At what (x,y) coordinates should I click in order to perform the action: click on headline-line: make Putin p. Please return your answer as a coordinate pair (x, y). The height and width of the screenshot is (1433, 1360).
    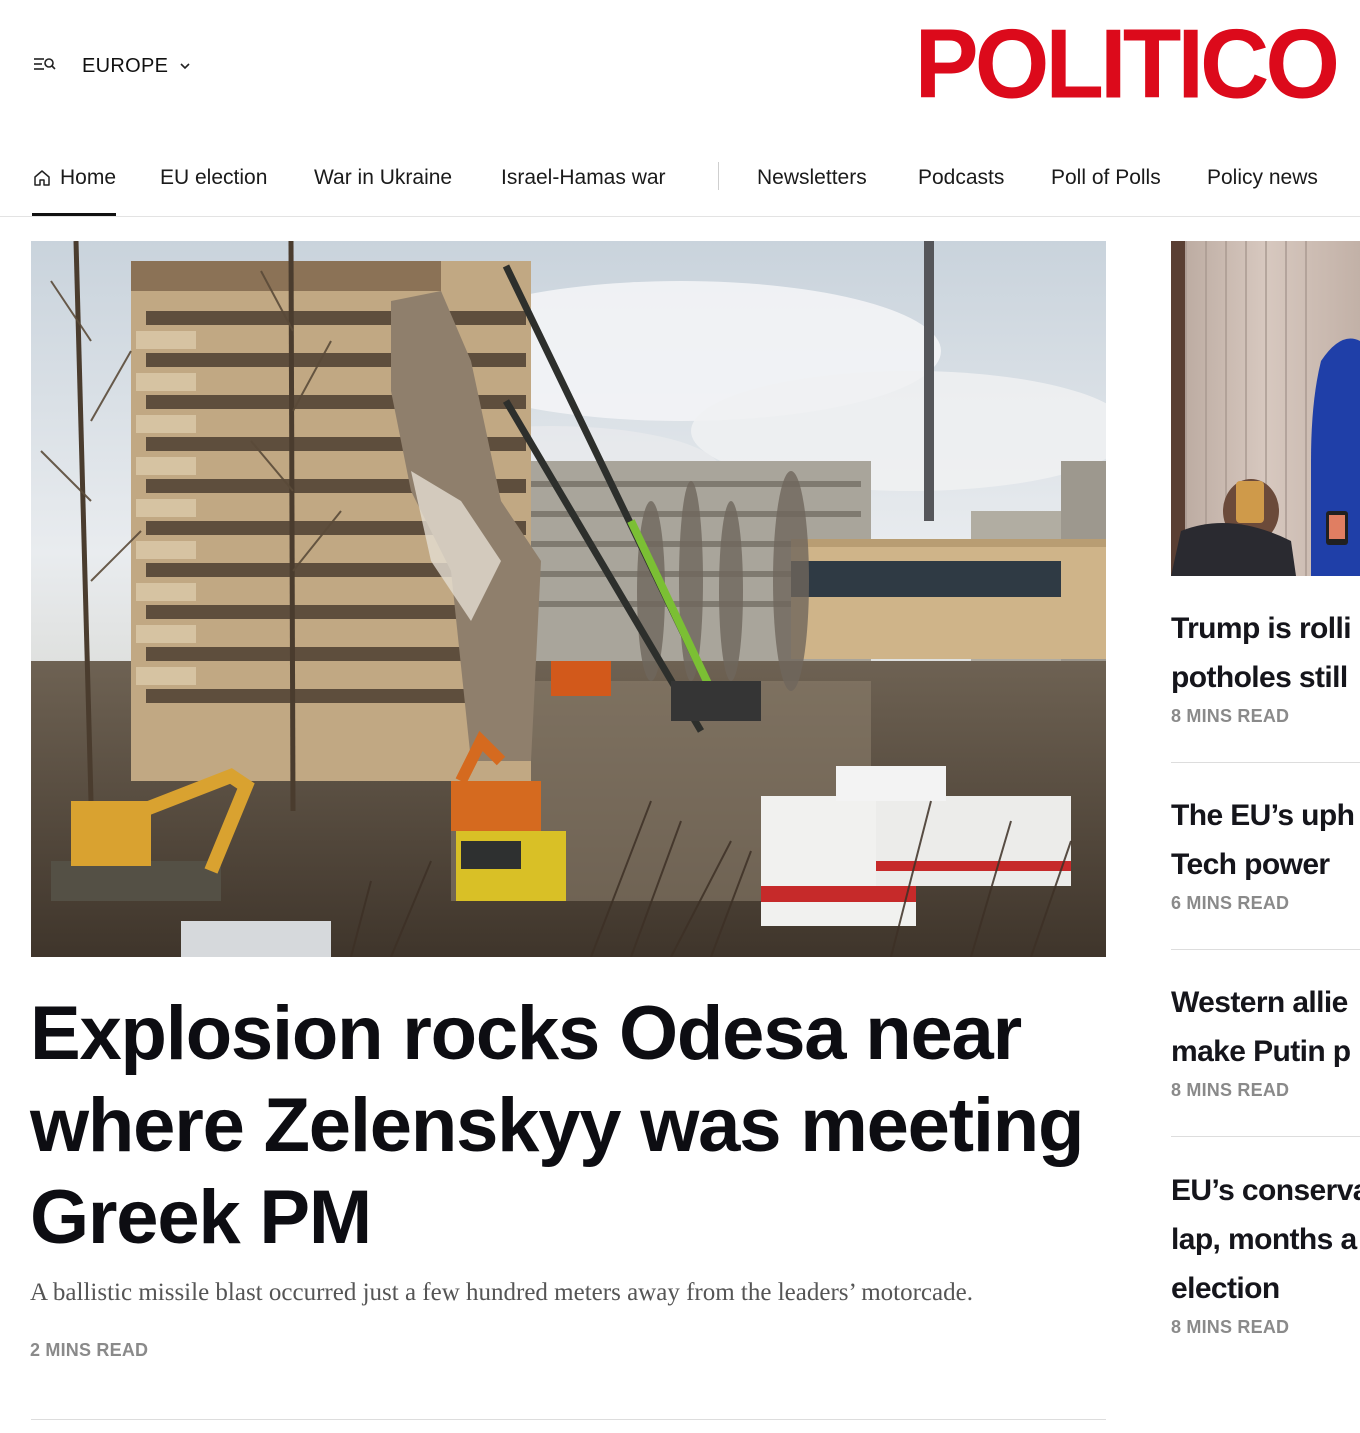
    Looking at the image, I should click on (1261, 1051).